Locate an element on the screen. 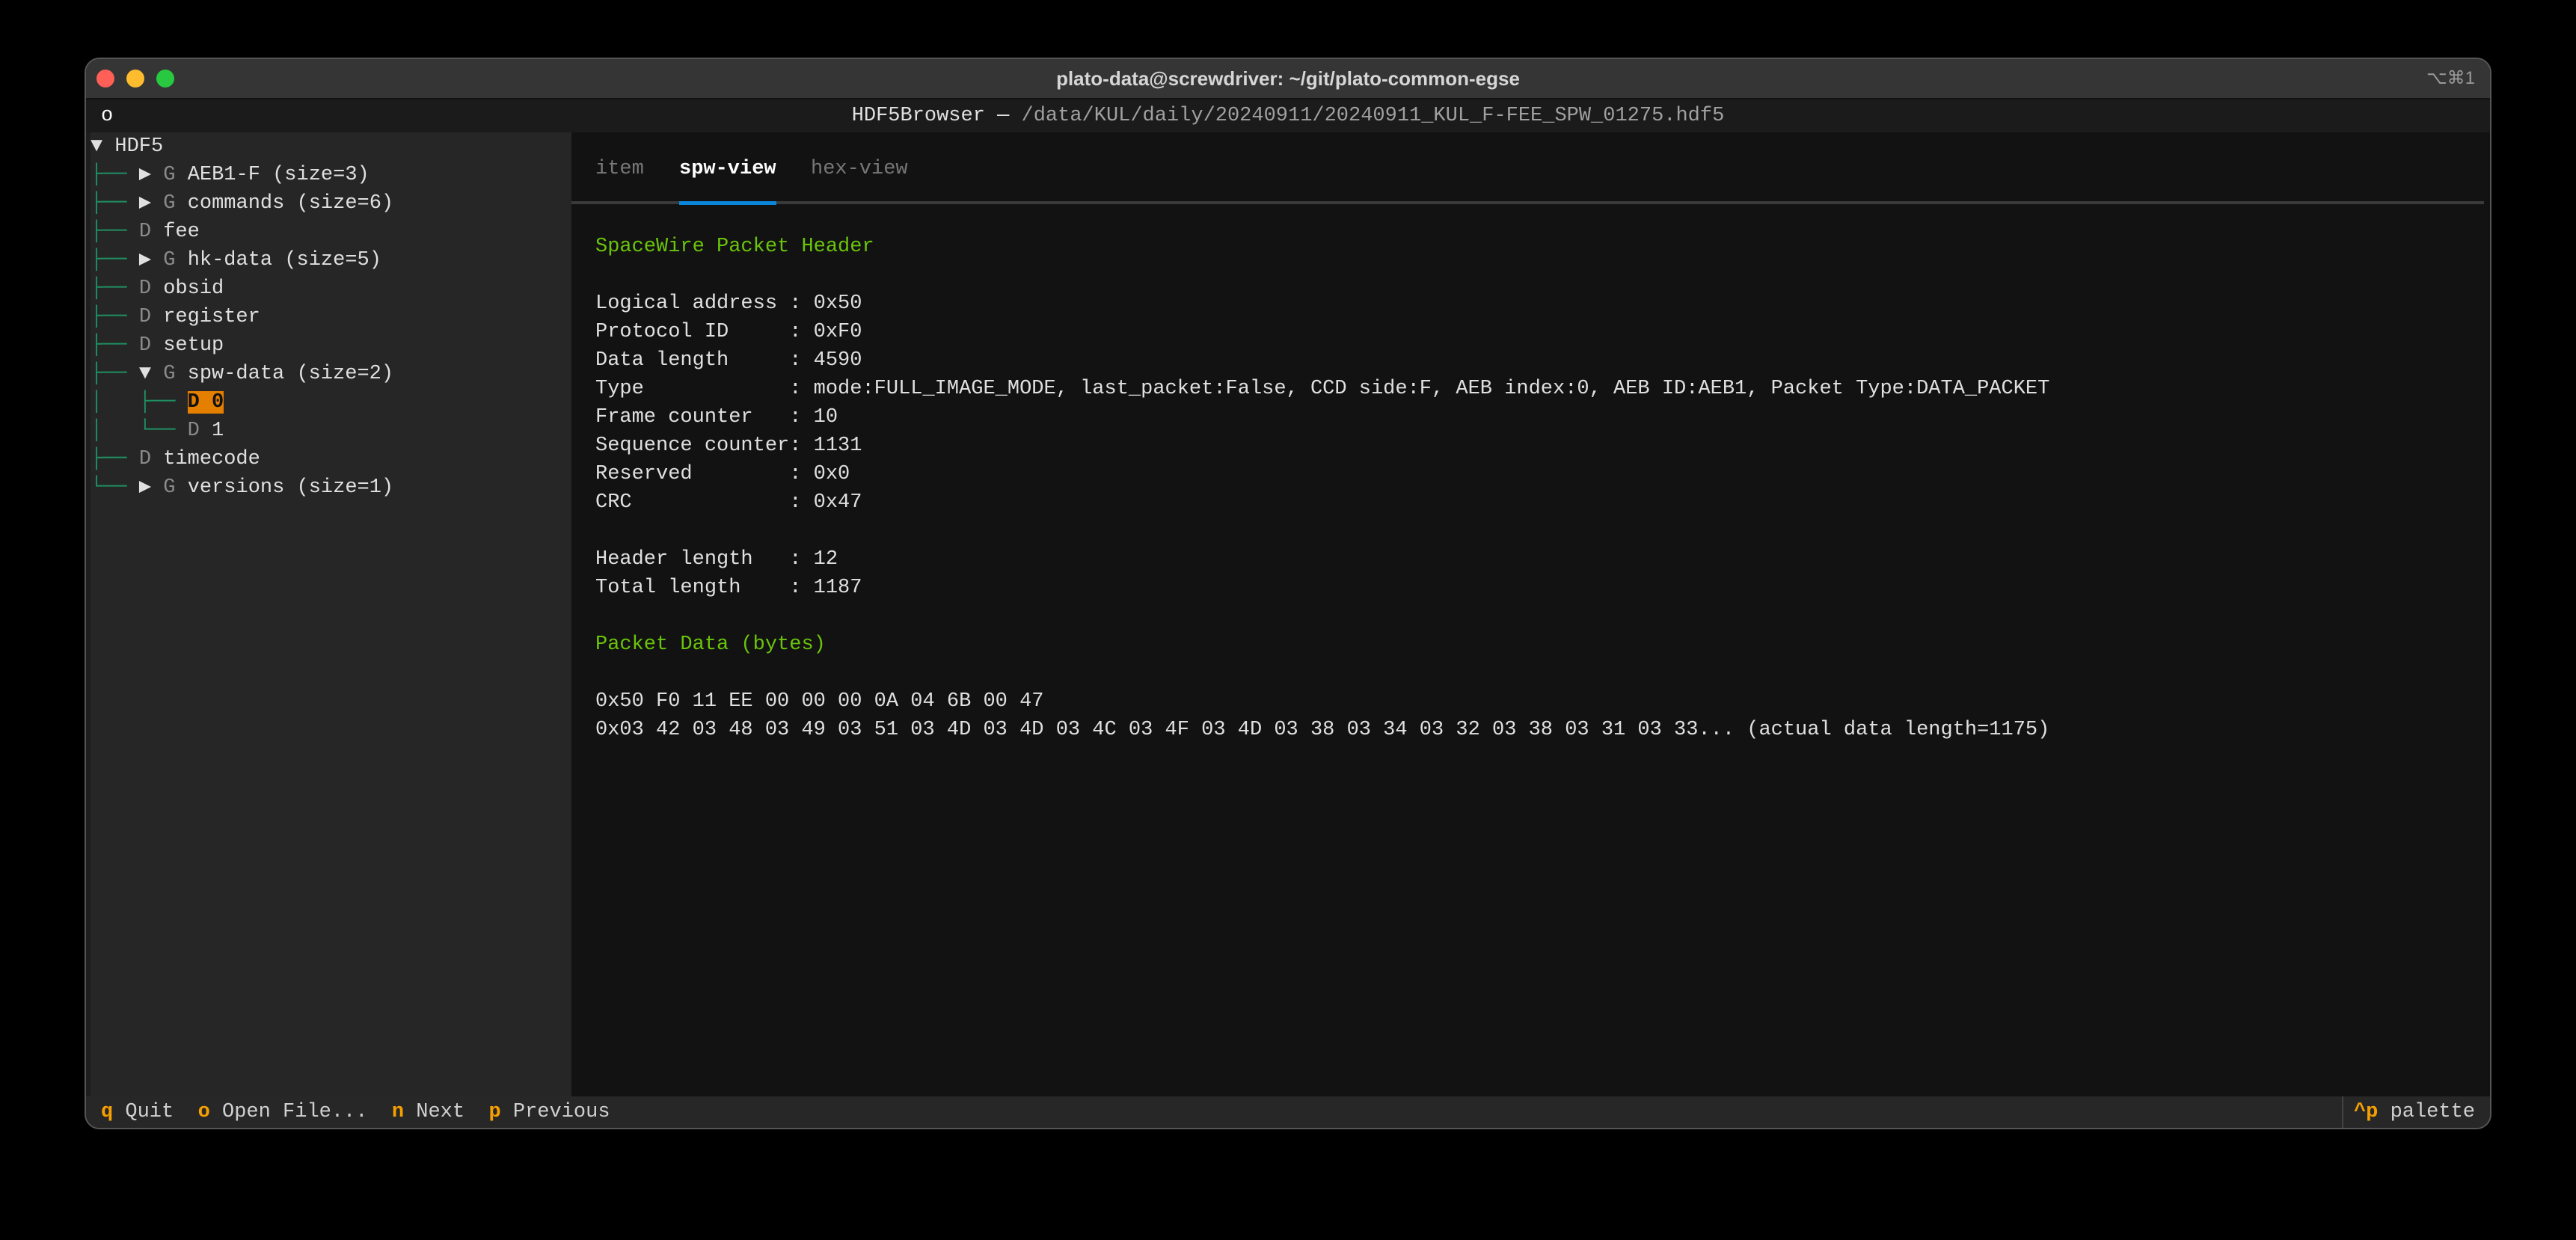 The height and width of the screenshot is (1240, 2576). node-label: hk-data (size=5) is located at coordinates (284, 260).